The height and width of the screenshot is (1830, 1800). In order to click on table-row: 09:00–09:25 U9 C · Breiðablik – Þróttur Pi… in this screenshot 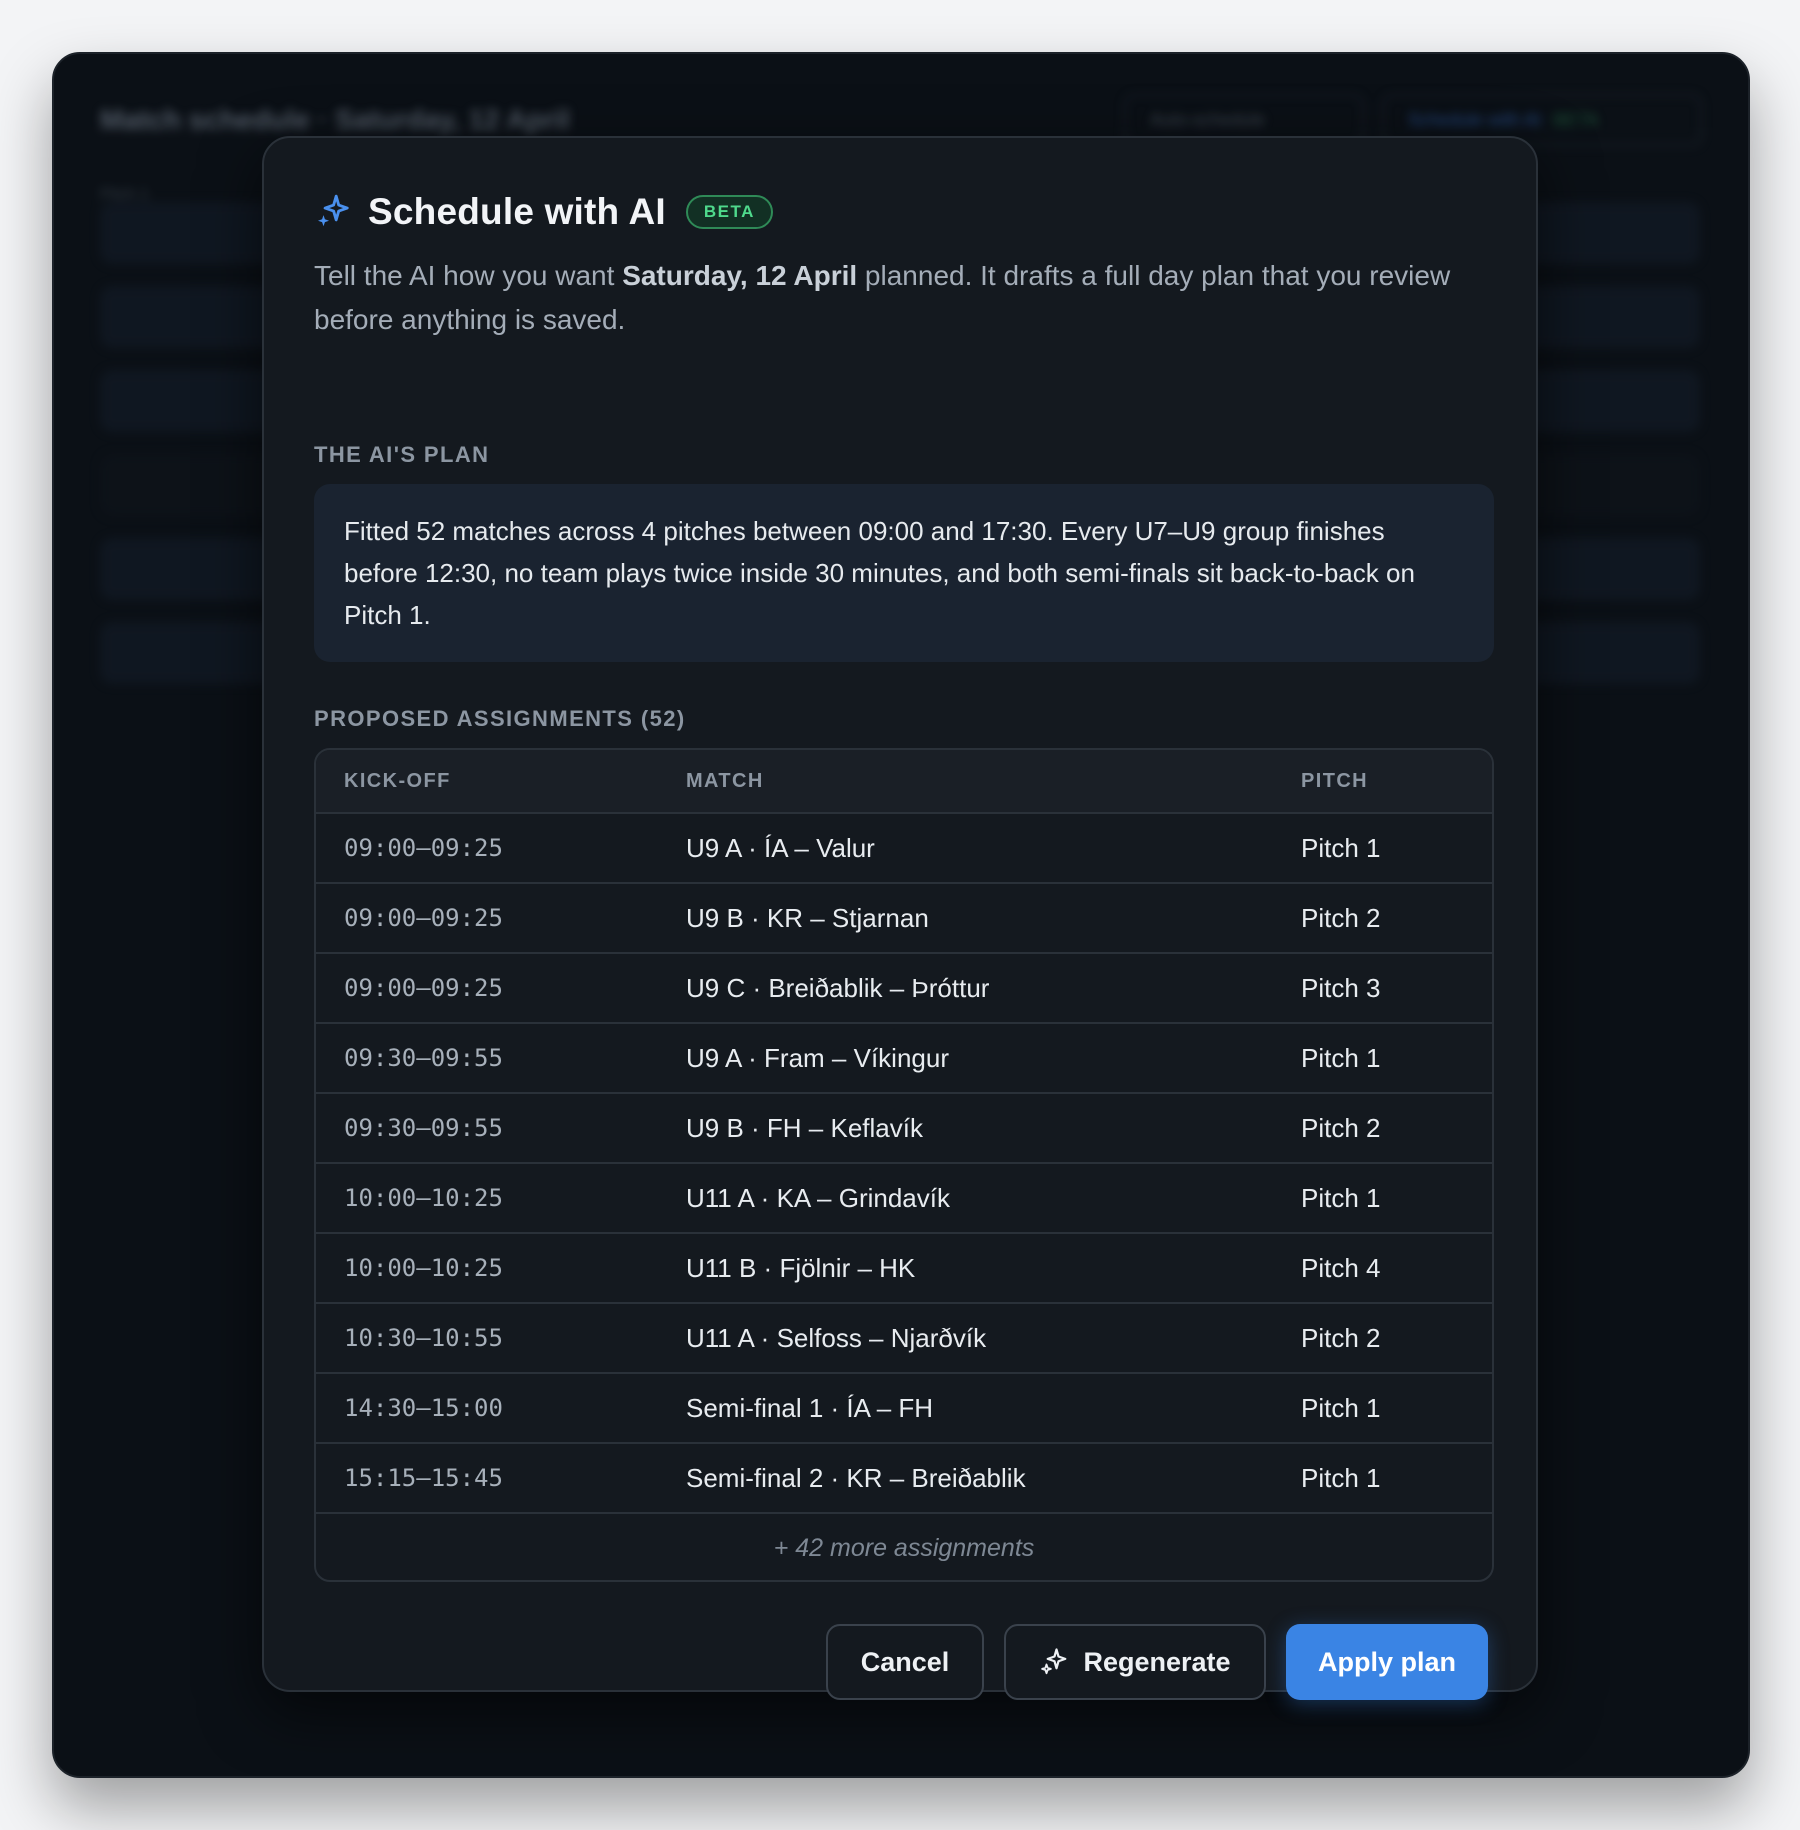, I will do `click(904, 989)`.